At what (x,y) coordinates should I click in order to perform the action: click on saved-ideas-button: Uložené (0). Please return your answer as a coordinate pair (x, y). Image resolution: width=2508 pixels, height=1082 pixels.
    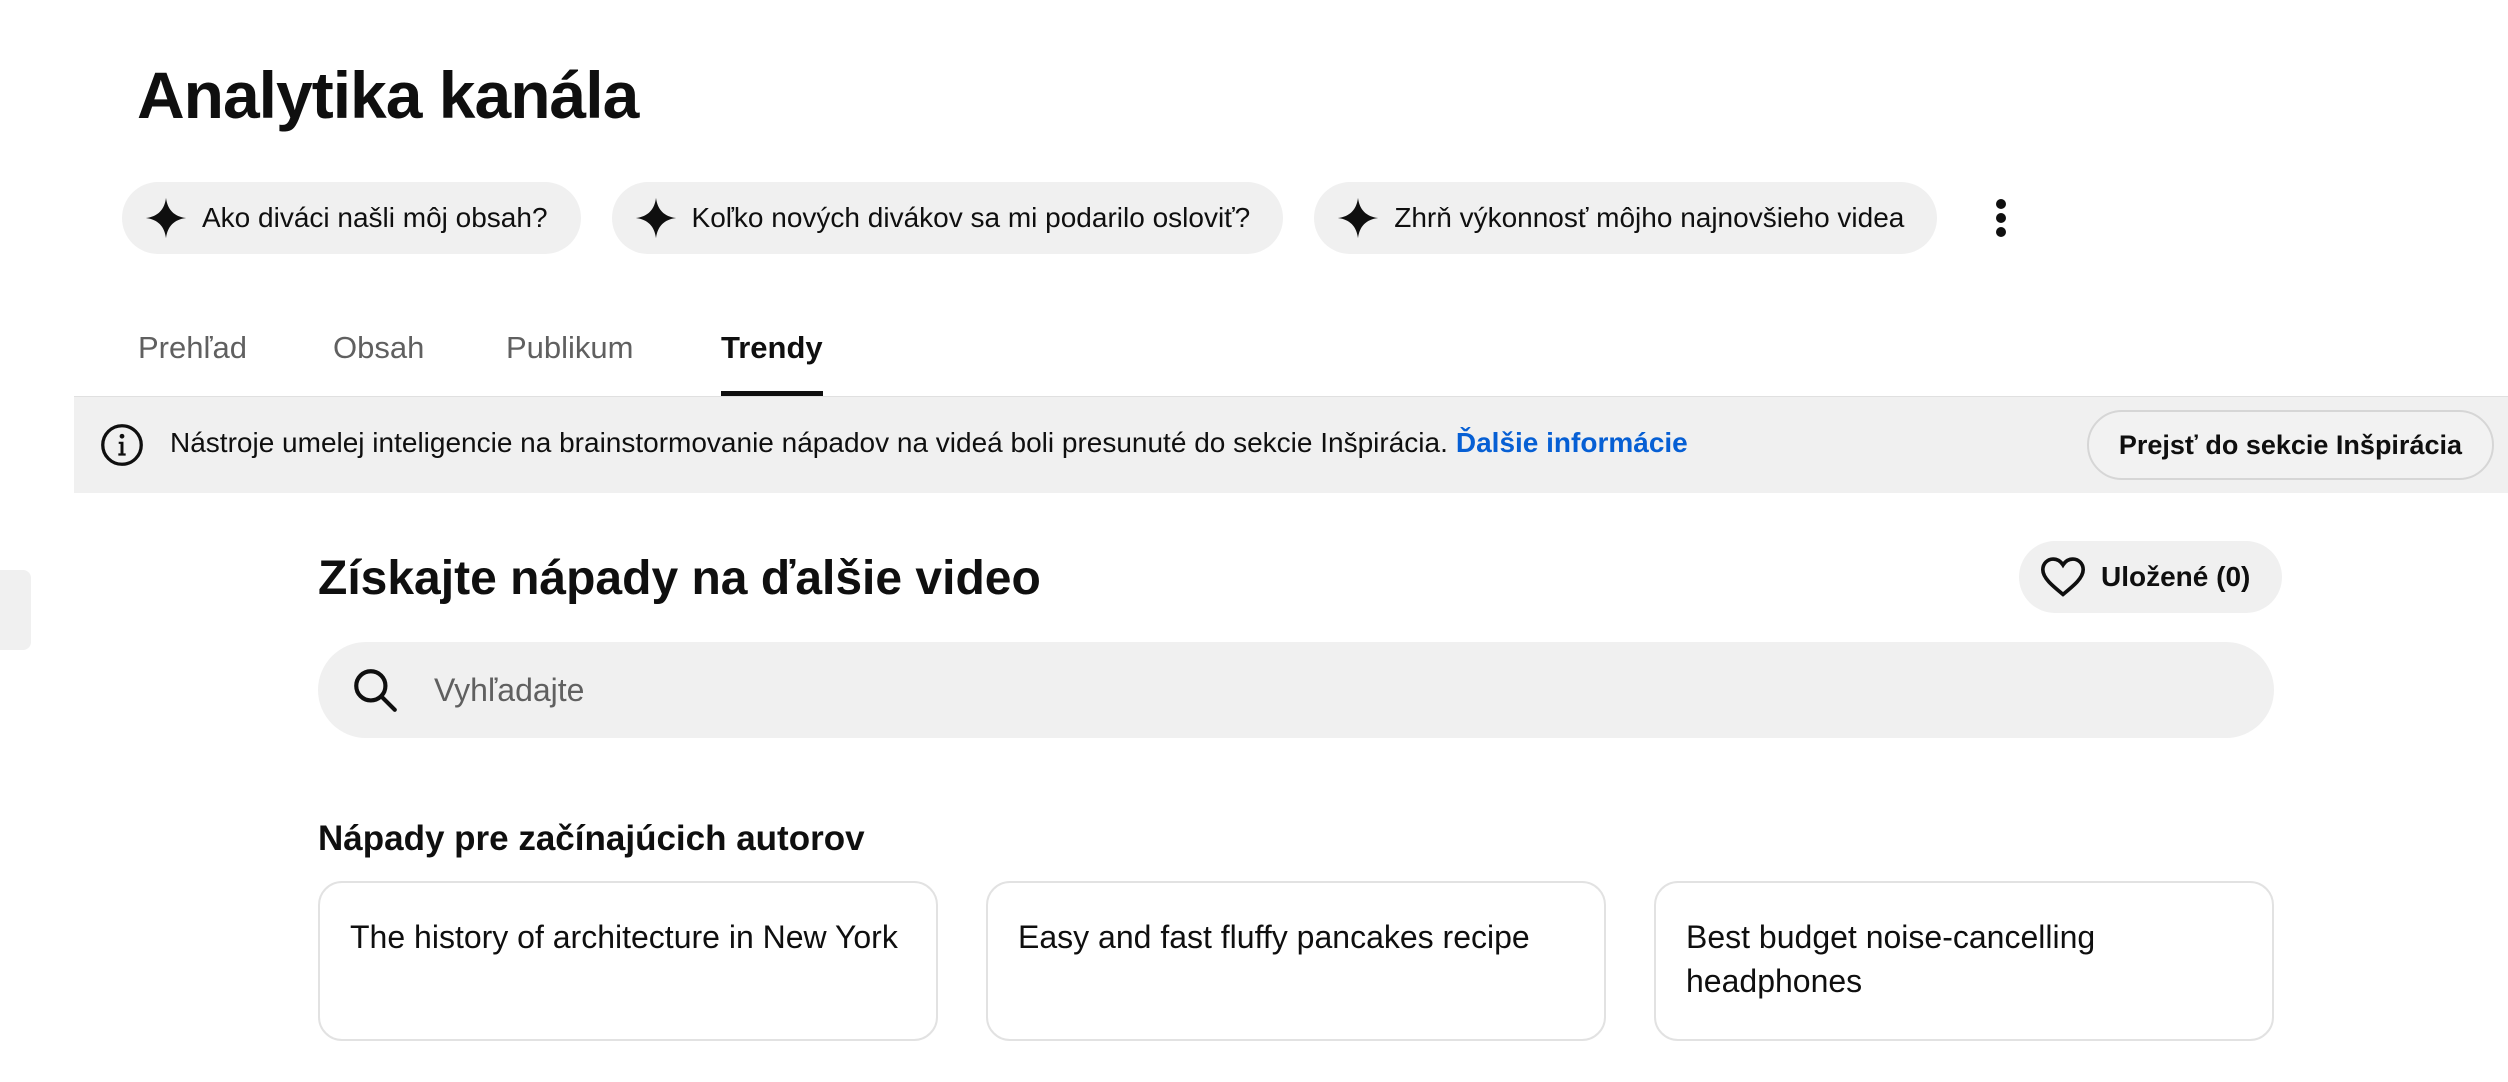
    Looking at the image, I should click on (2151, 577).